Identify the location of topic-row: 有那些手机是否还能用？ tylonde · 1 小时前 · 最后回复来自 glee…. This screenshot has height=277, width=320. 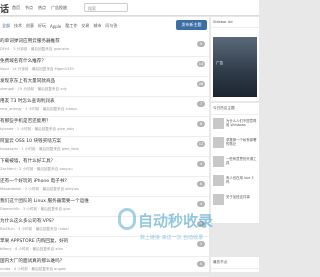
(104, 126).